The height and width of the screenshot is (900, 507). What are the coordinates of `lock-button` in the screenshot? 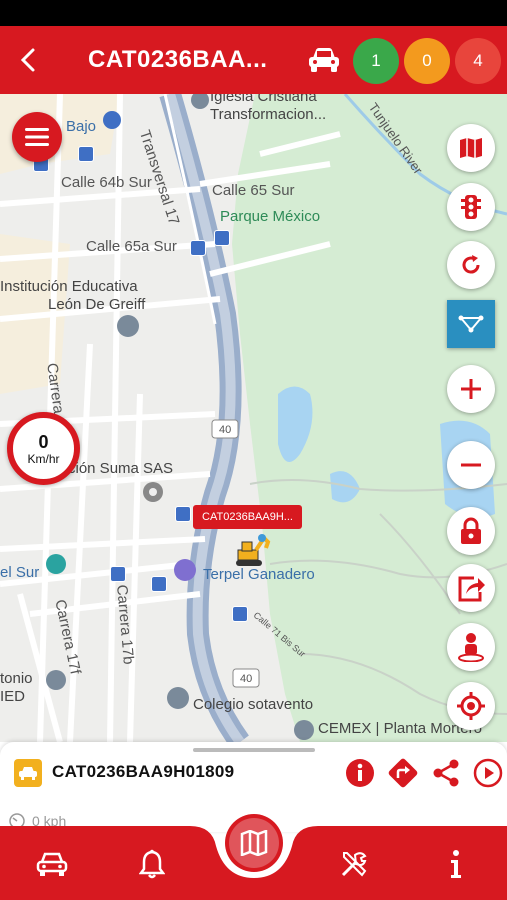 It's located at (471, 531).